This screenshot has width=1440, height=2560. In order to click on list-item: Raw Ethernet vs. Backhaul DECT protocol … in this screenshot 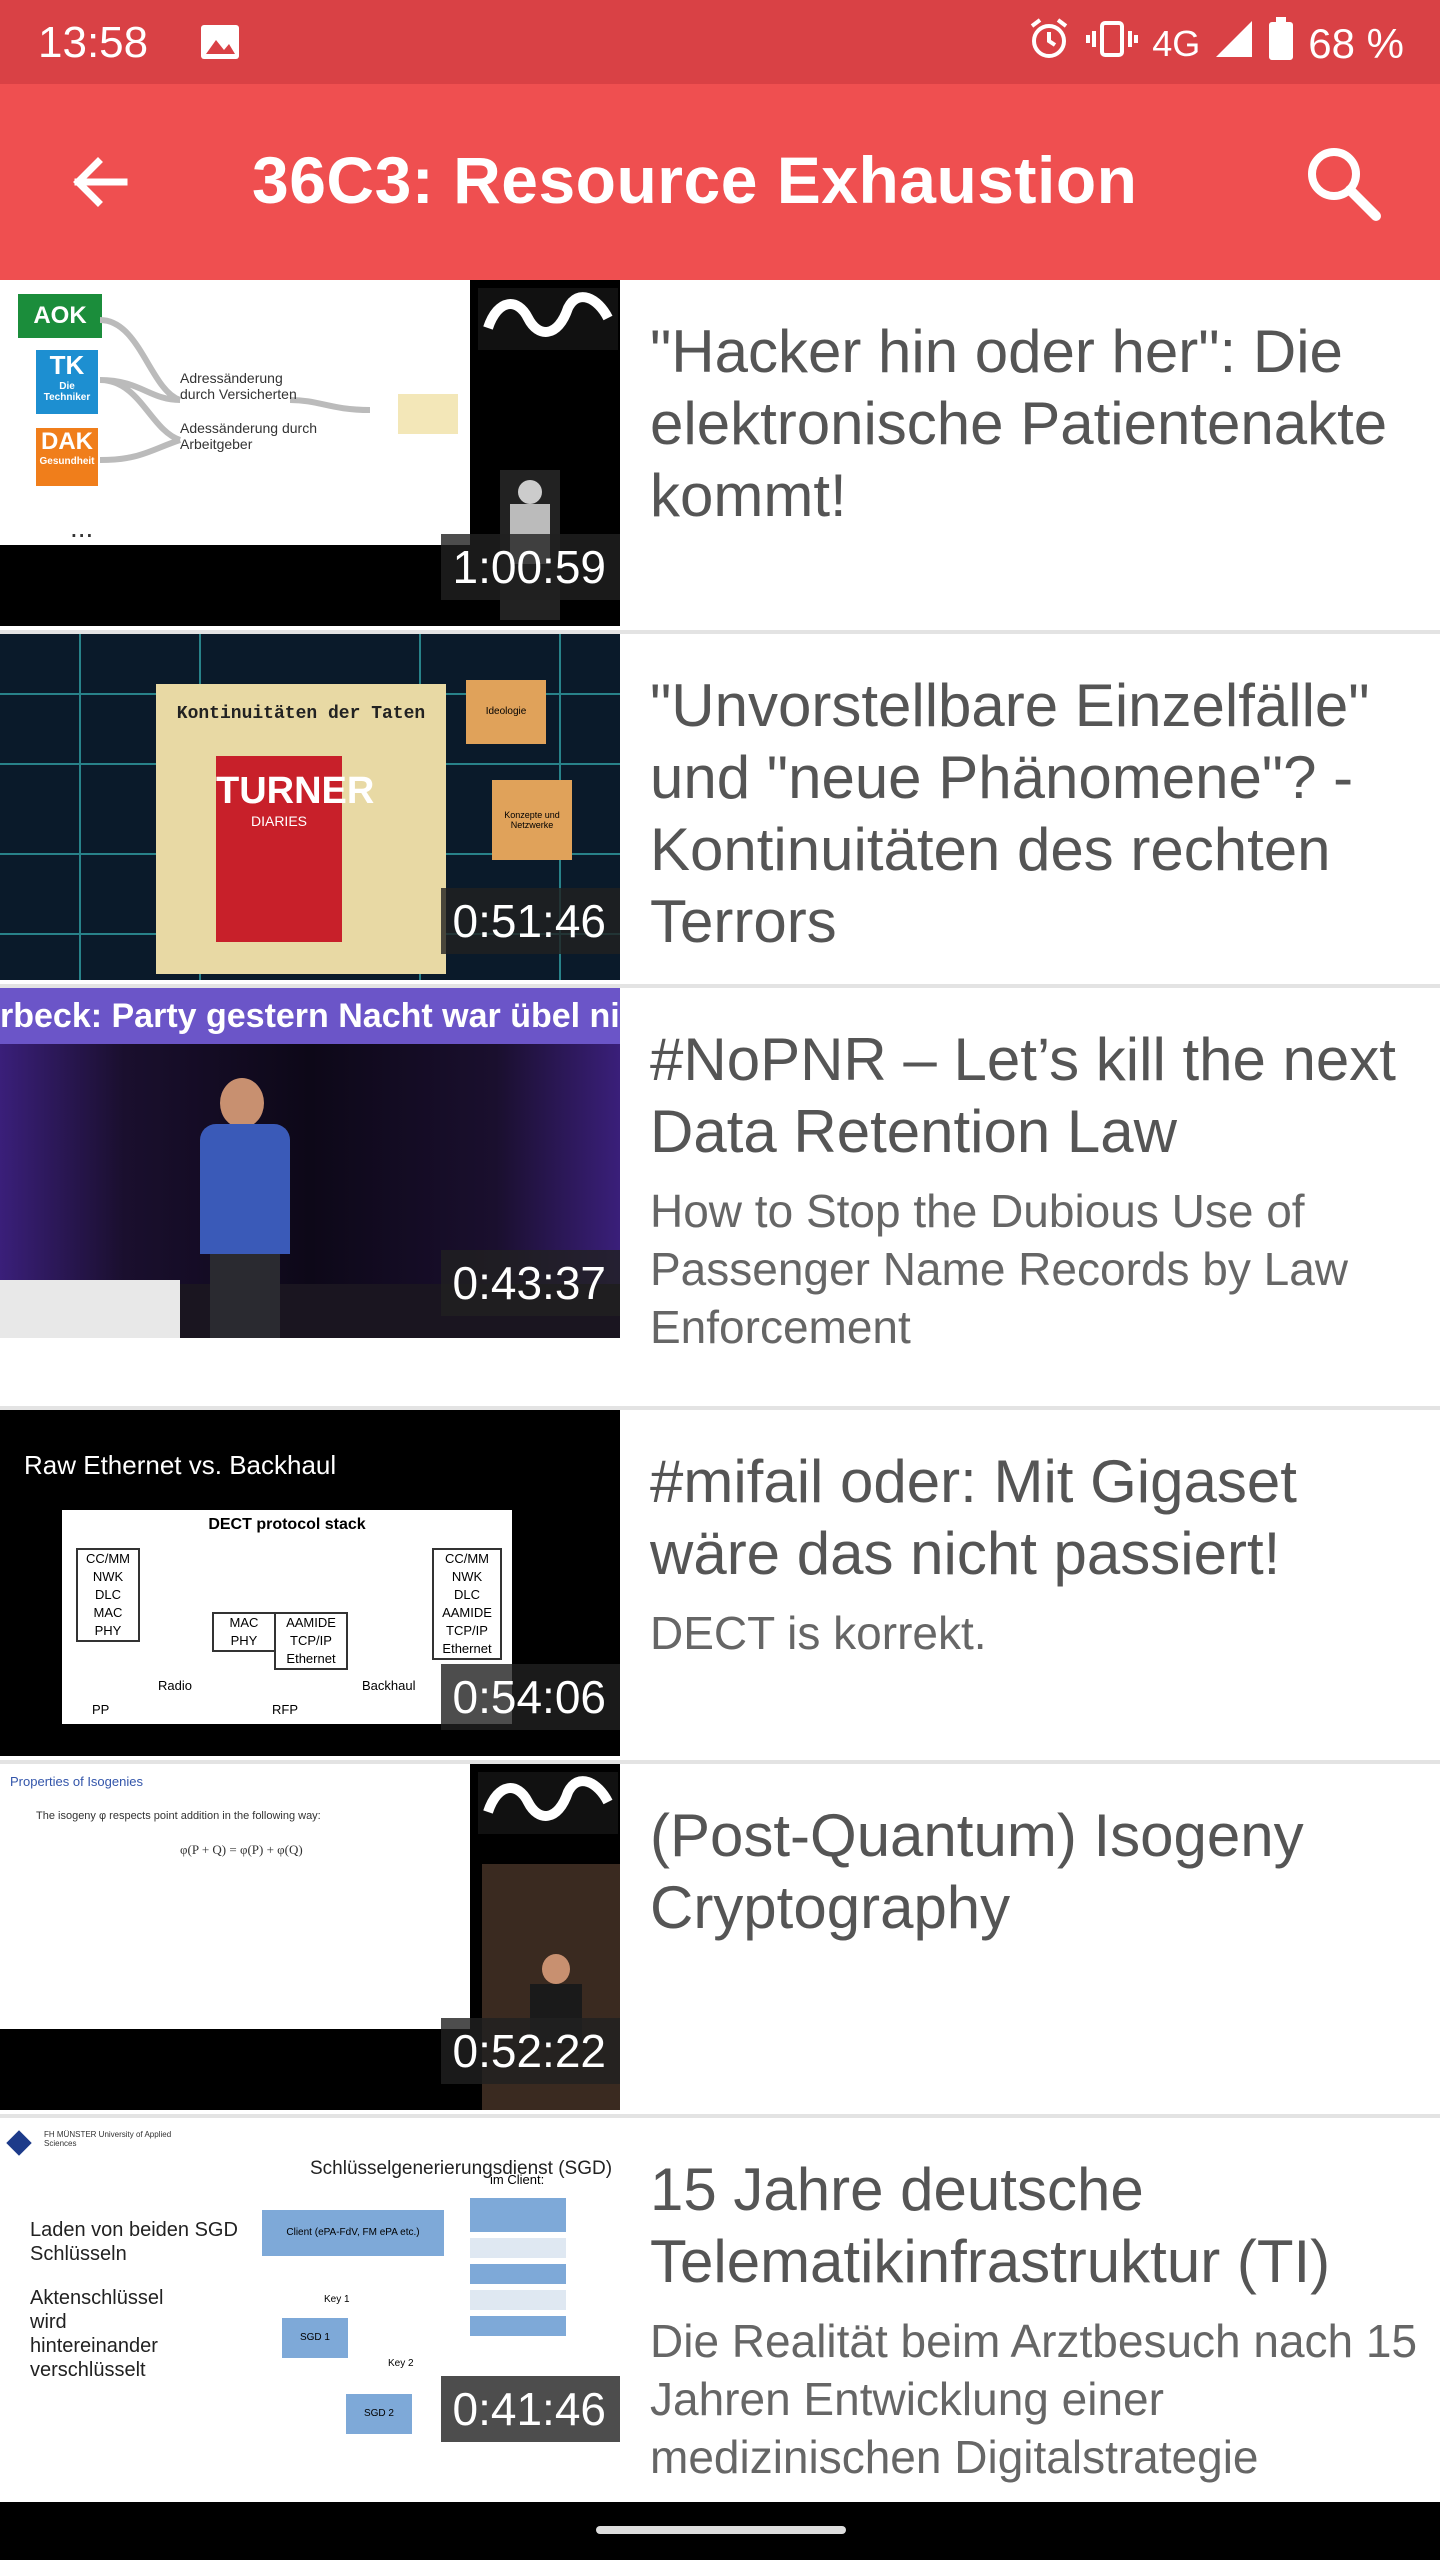, I will do `click(720, 1587)`.